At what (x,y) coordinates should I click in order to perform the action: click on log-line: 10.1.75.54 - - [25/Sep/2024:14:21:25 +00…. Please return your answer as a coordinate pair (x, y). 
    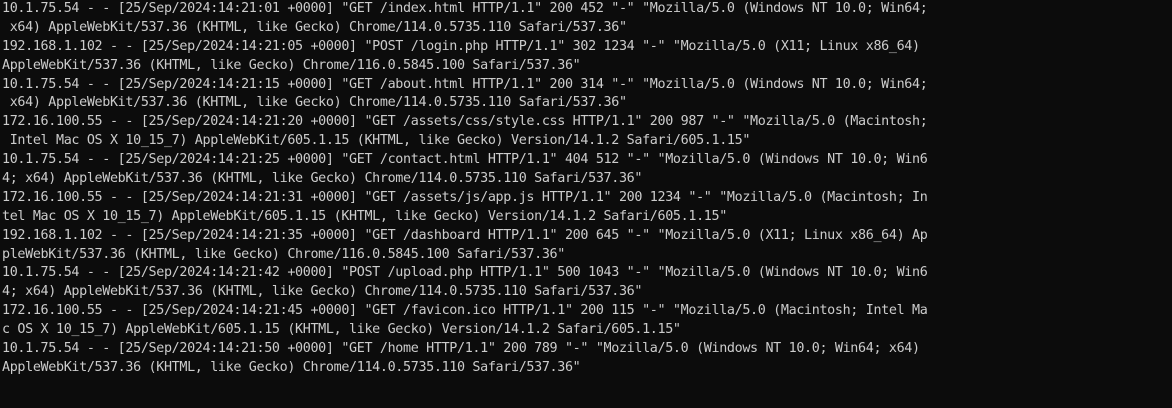
    Looking at the image, I should click on (465, 160).